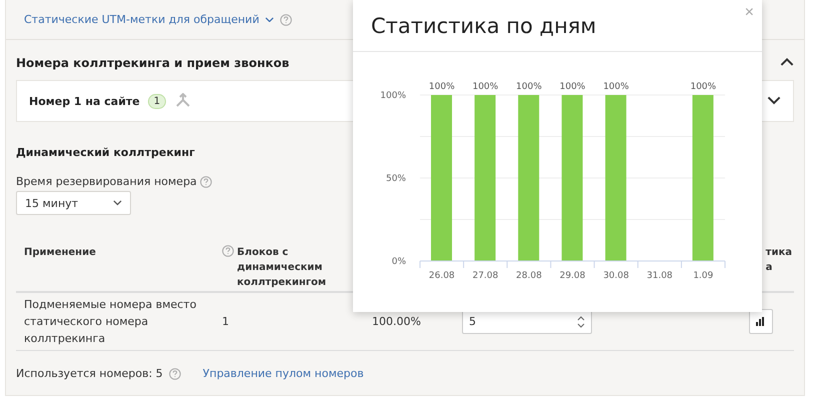 This screenshot has height=403, width=813. Describe the element at coordinates (283, 373) in the screenshot. I see `pool-link: Управление пулом номеров` at that location.